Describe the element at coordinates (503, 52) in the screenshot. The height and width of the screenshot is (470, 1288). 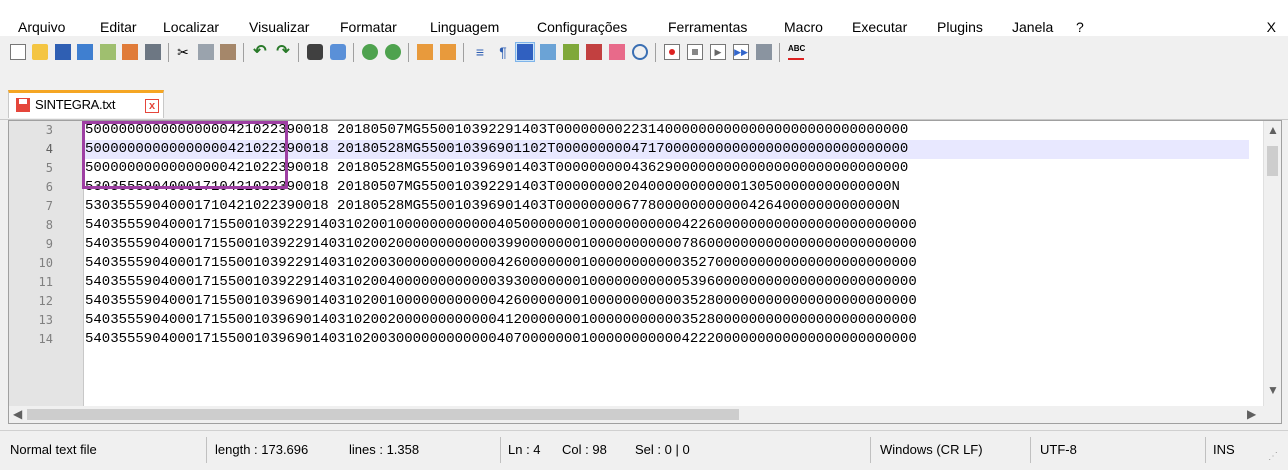
I see `show-all-characters-icon: ¶` at that location.